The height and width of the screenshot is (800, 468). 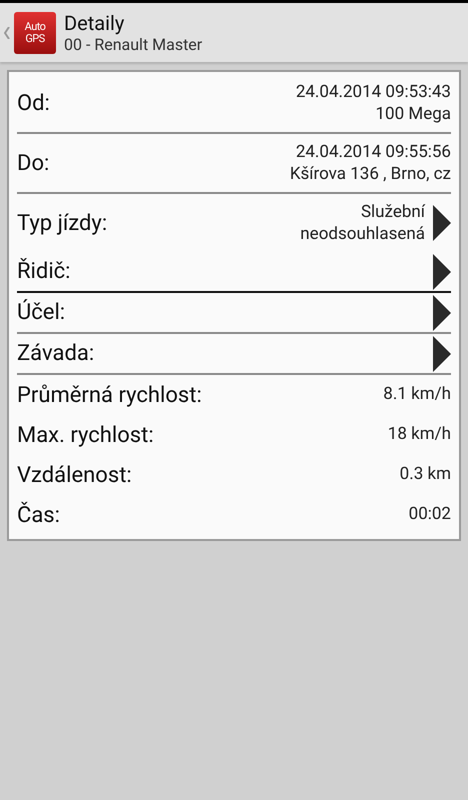 What do you see at coordinates (234, 313) in the screenshot?
I see `list-item: Účel:` at bounding box center [234, 313].